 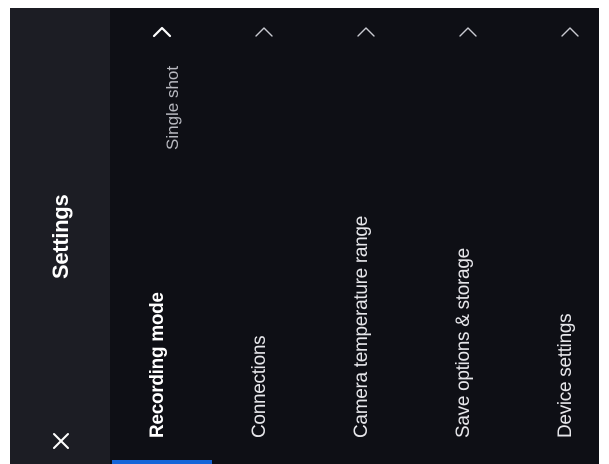 I want to click on settings-item-label: Camera temperature range, so click(x=361, y=327).